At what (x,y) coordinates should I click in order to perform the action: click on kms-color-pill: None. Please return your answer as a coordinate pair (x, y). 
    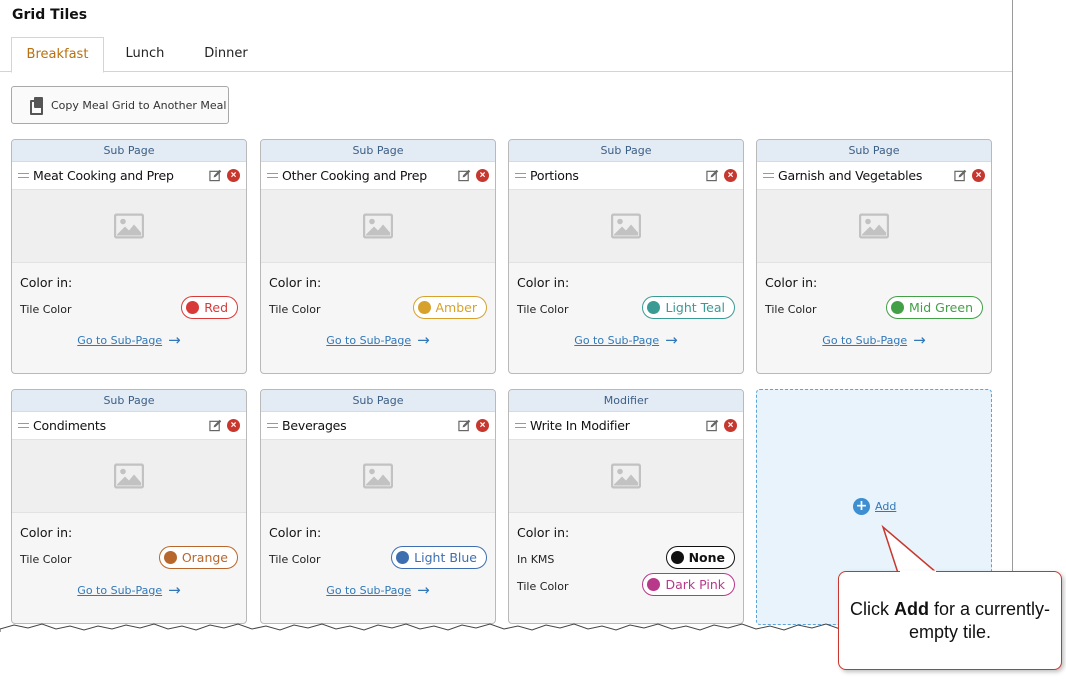
    Looking at the image, I should click on (700, 557).